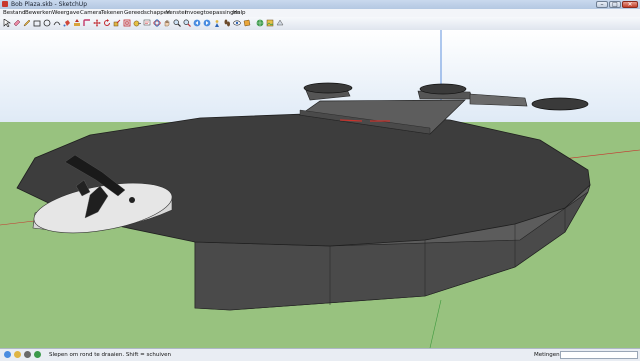 The height and width of the screenshot is (361, 640). Describe the element at coordinates (57, 23) in the screenshot. I see `arc-icon` at that location.